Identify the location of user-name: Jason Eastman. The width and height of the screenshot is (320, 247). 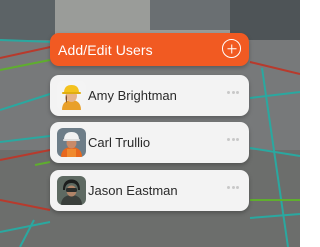
(133, 190).